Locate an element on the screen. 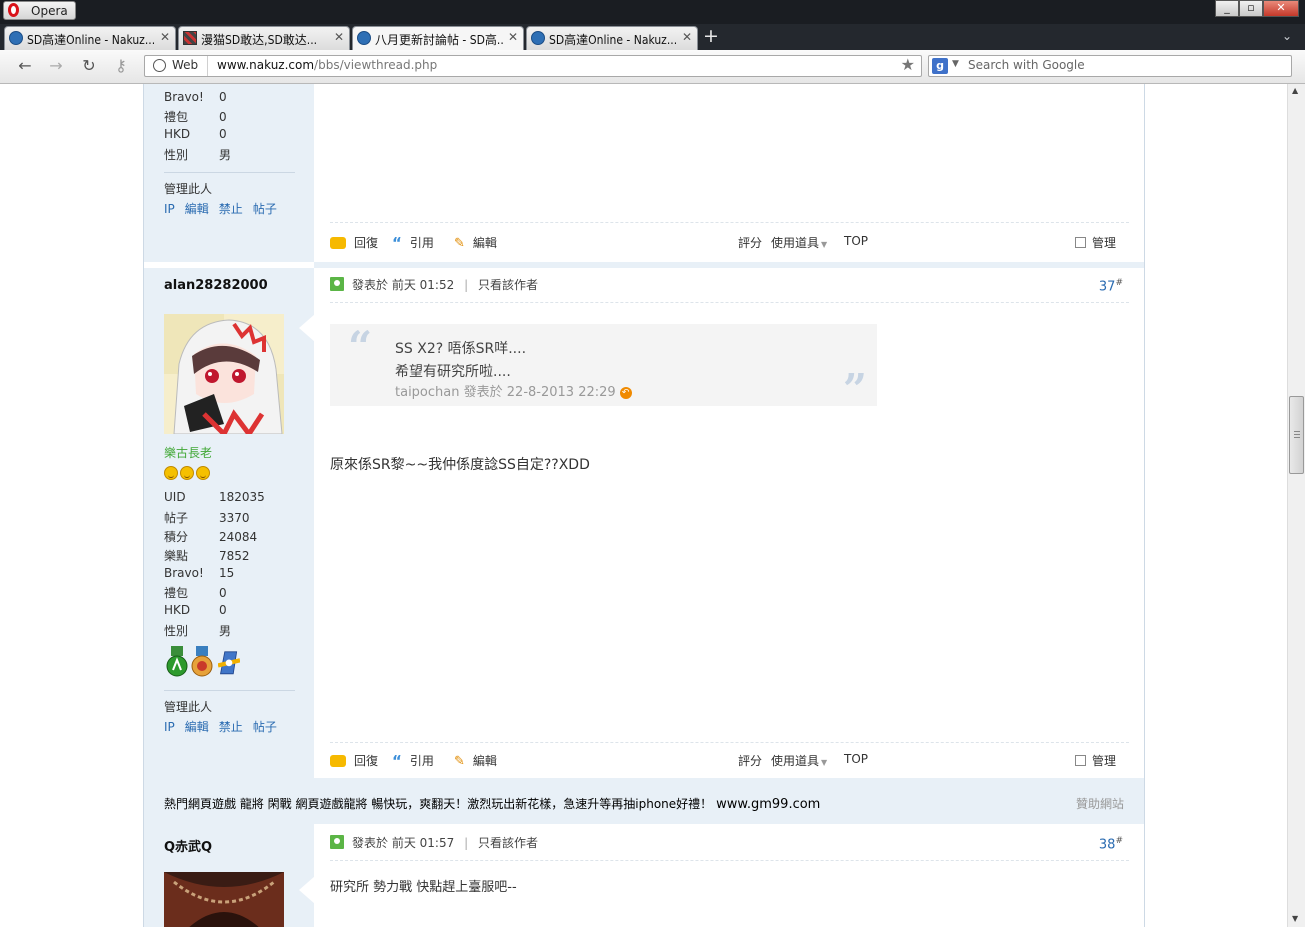  tab-4: SD高達Online - Nakuz... ✕ is located at coordinates (612, 38).